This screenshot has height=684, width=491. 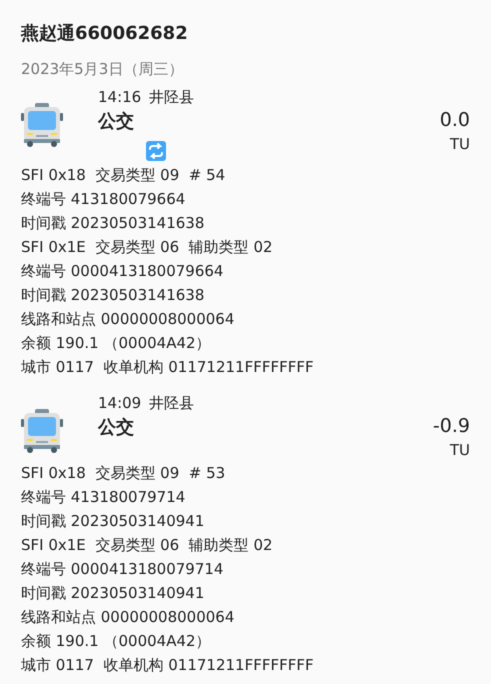 I want to click on detail-line: SFI 0x18 交易类型 09 # 53, so click(x=123, y=473).